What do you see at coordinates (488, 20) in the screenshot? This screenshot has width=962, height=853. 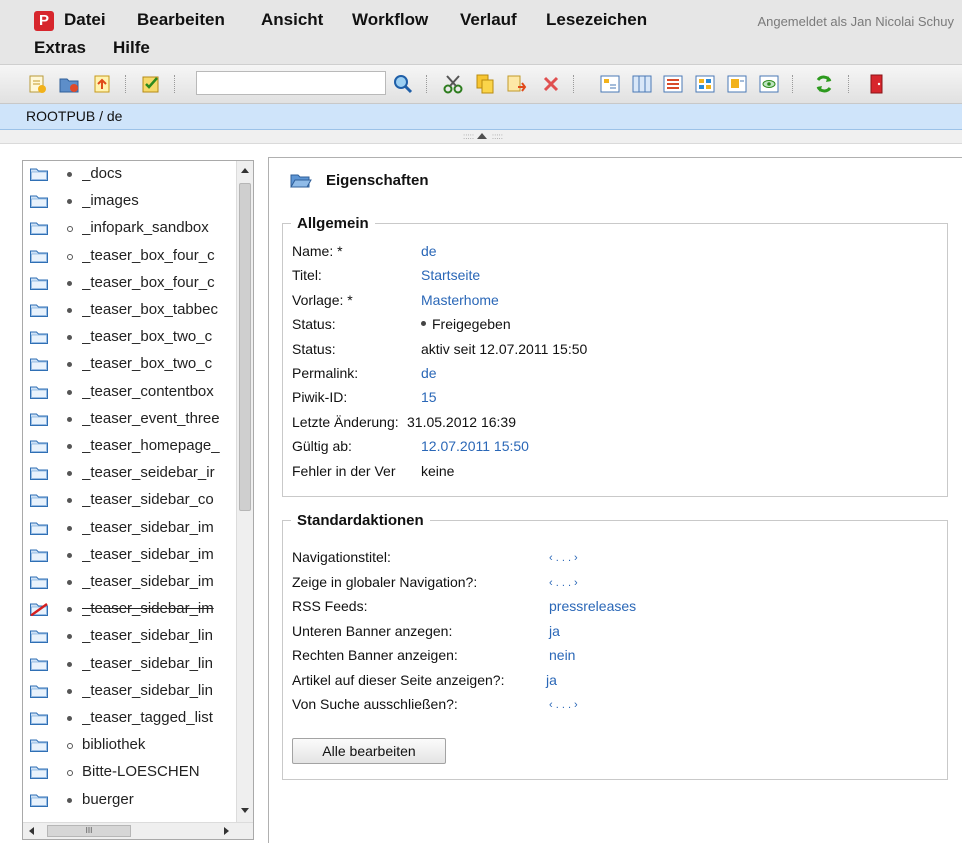 I see `menu-verlauf: Verlauf` at bounding box center [488, 20].